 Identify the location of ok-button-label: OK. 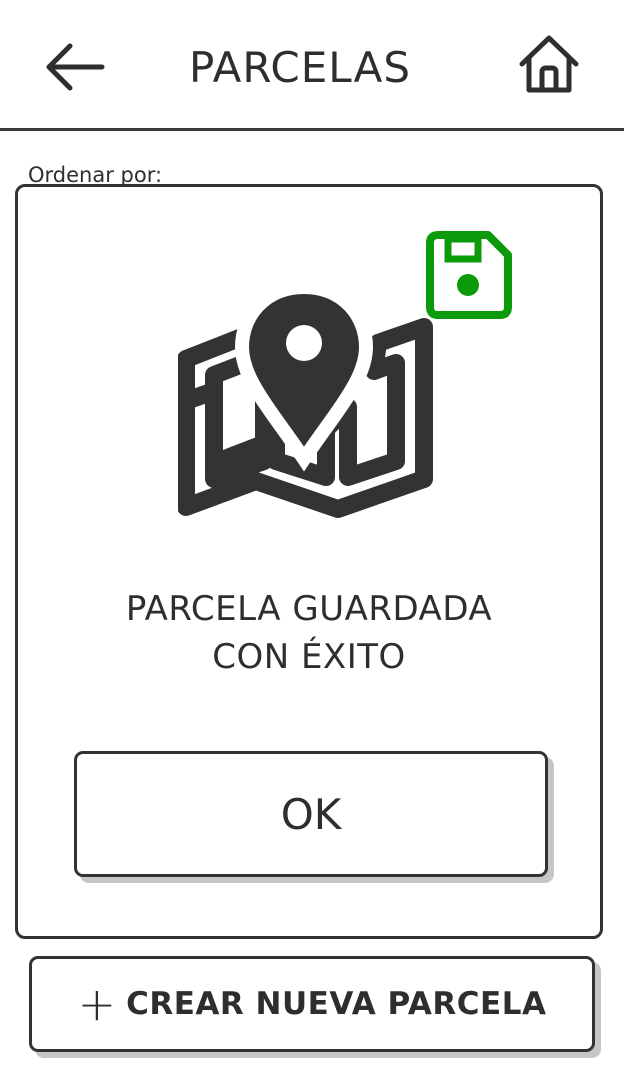
(311, 814).